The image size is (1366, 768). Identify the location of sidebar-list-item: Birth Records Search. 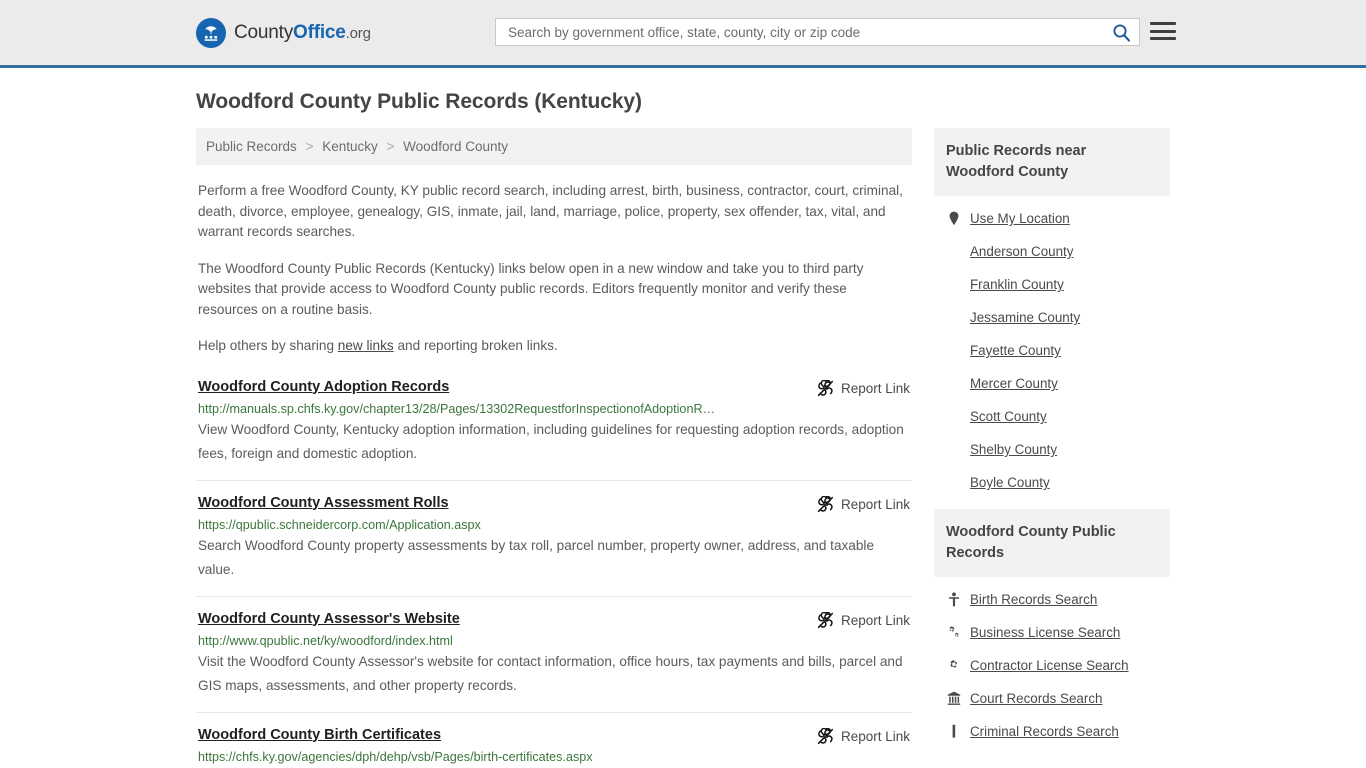
(1052, 599).